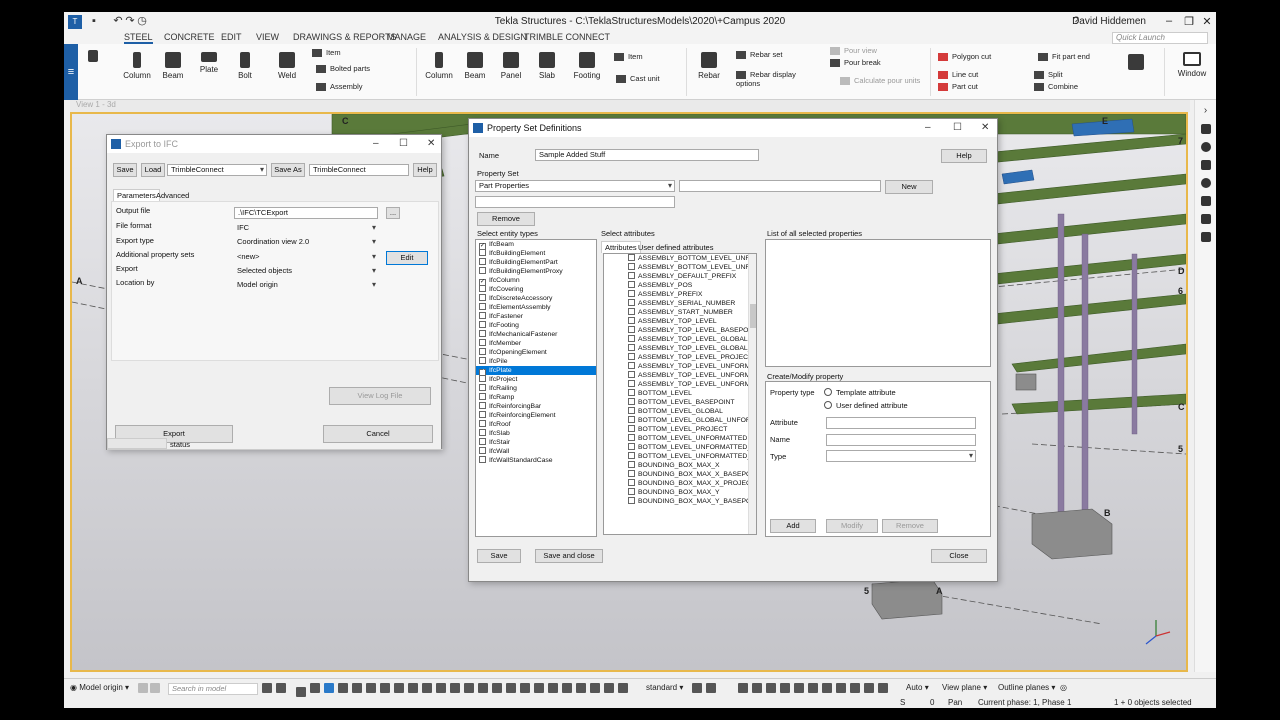 Image resolution: width=1280 pixels, height=720 pixels. Describe the element at coordinates (380, 396) in the screenshot. I see `view-log-file-button: View Log File` at that location.